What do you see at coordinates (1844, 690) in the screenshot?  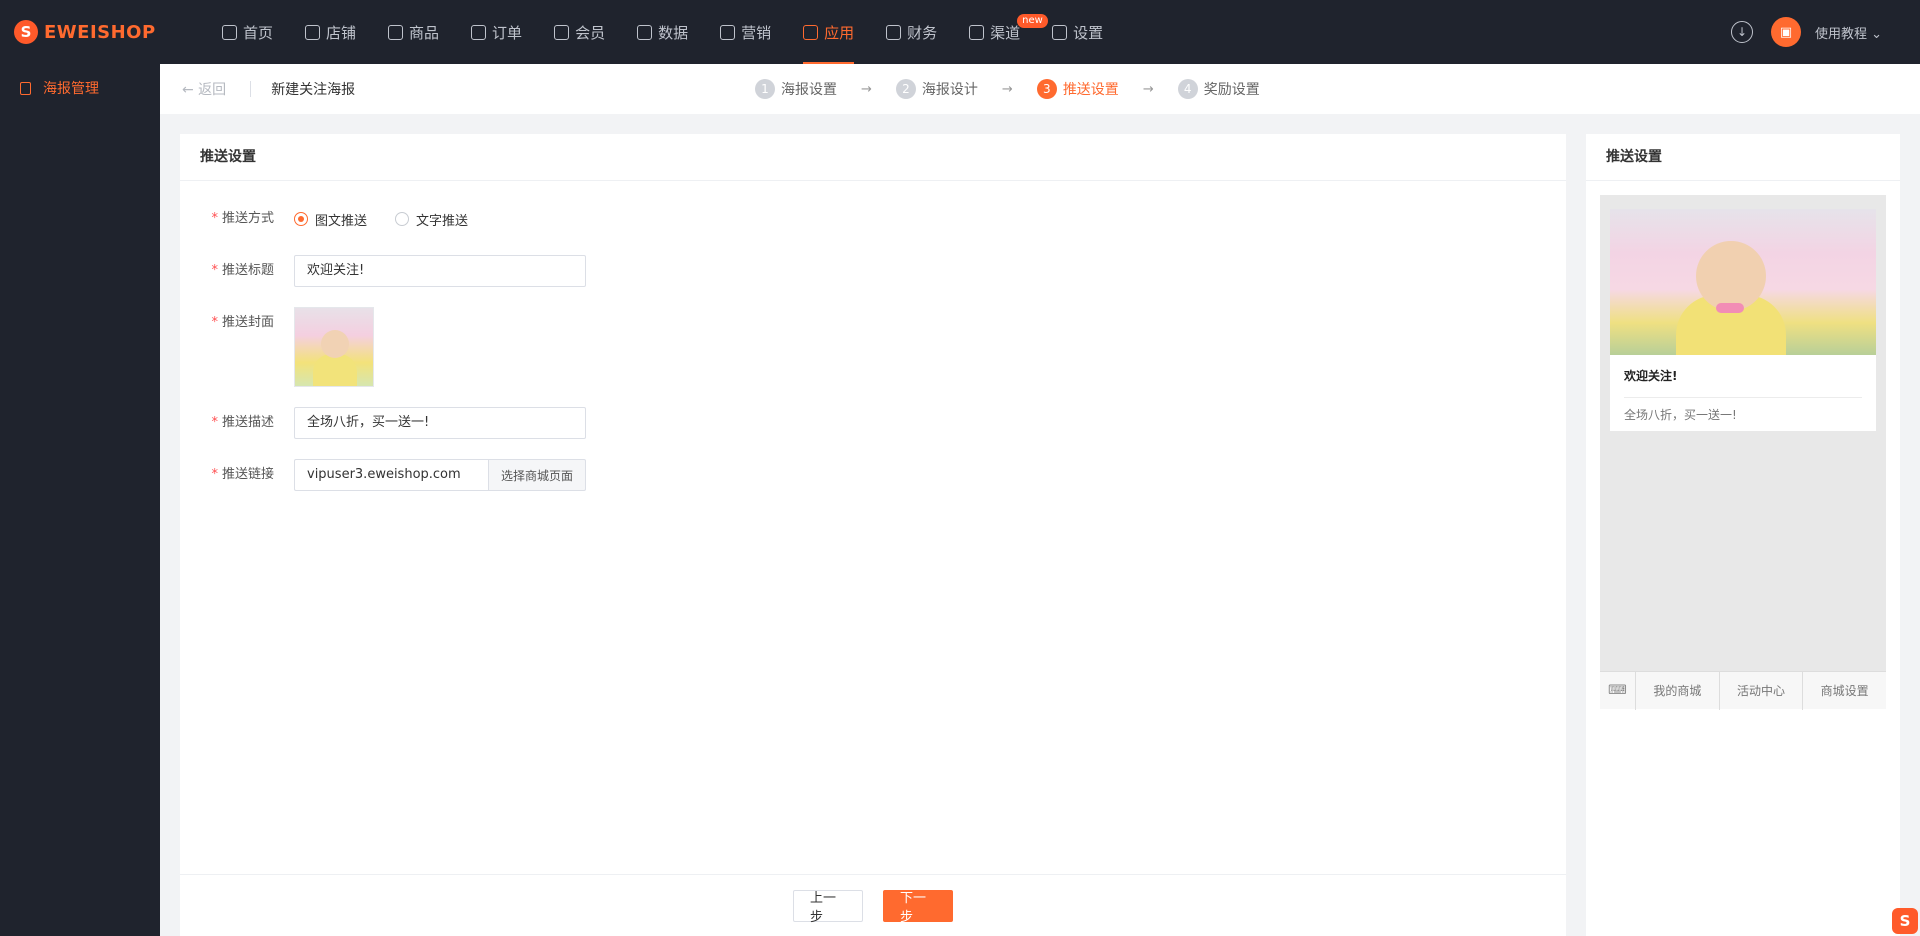 I see `menu-item-mall-settings: 商城设置` at bounding box center [1844, 690].